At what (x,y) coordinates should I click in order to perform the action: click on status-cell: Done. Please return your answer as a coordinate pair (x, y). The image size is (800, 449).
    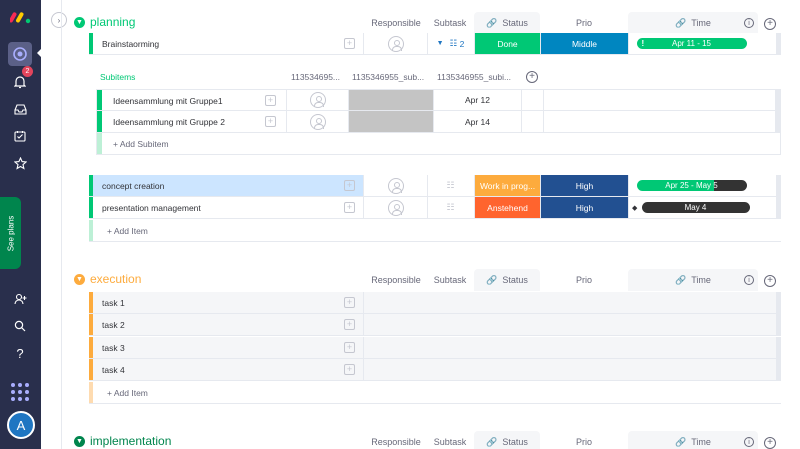
    Looking at the image, I should click on (507, 43).